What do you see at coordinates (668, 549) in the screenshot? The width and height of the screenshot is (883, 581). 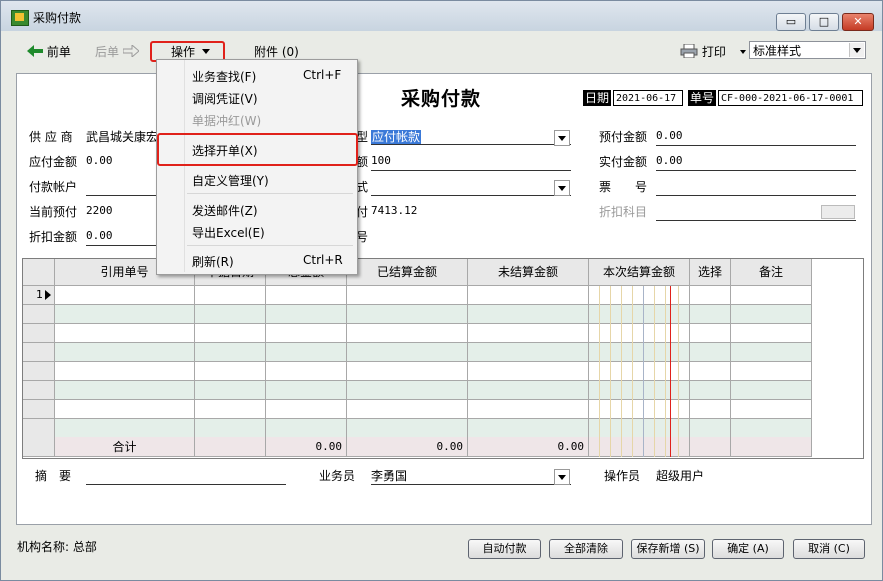 I see `save-new-button: 保存新增 (S)` at bounding box center [668, 549].